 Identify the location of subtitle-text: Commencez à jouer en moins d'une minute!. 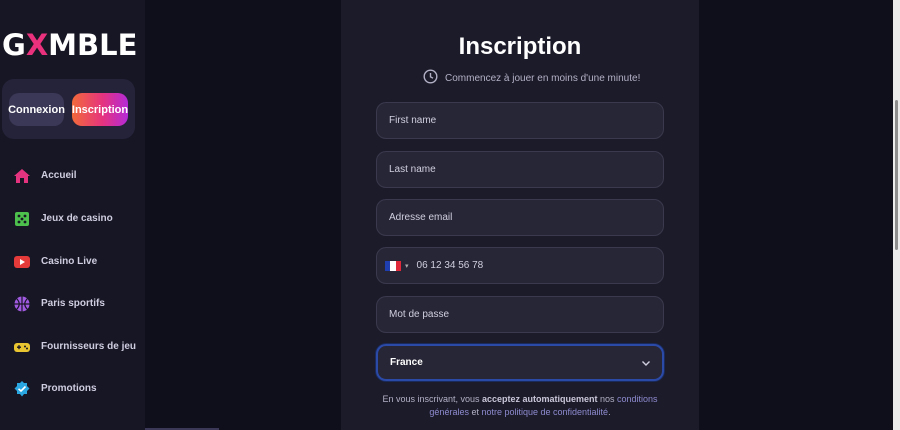
(543, 78).